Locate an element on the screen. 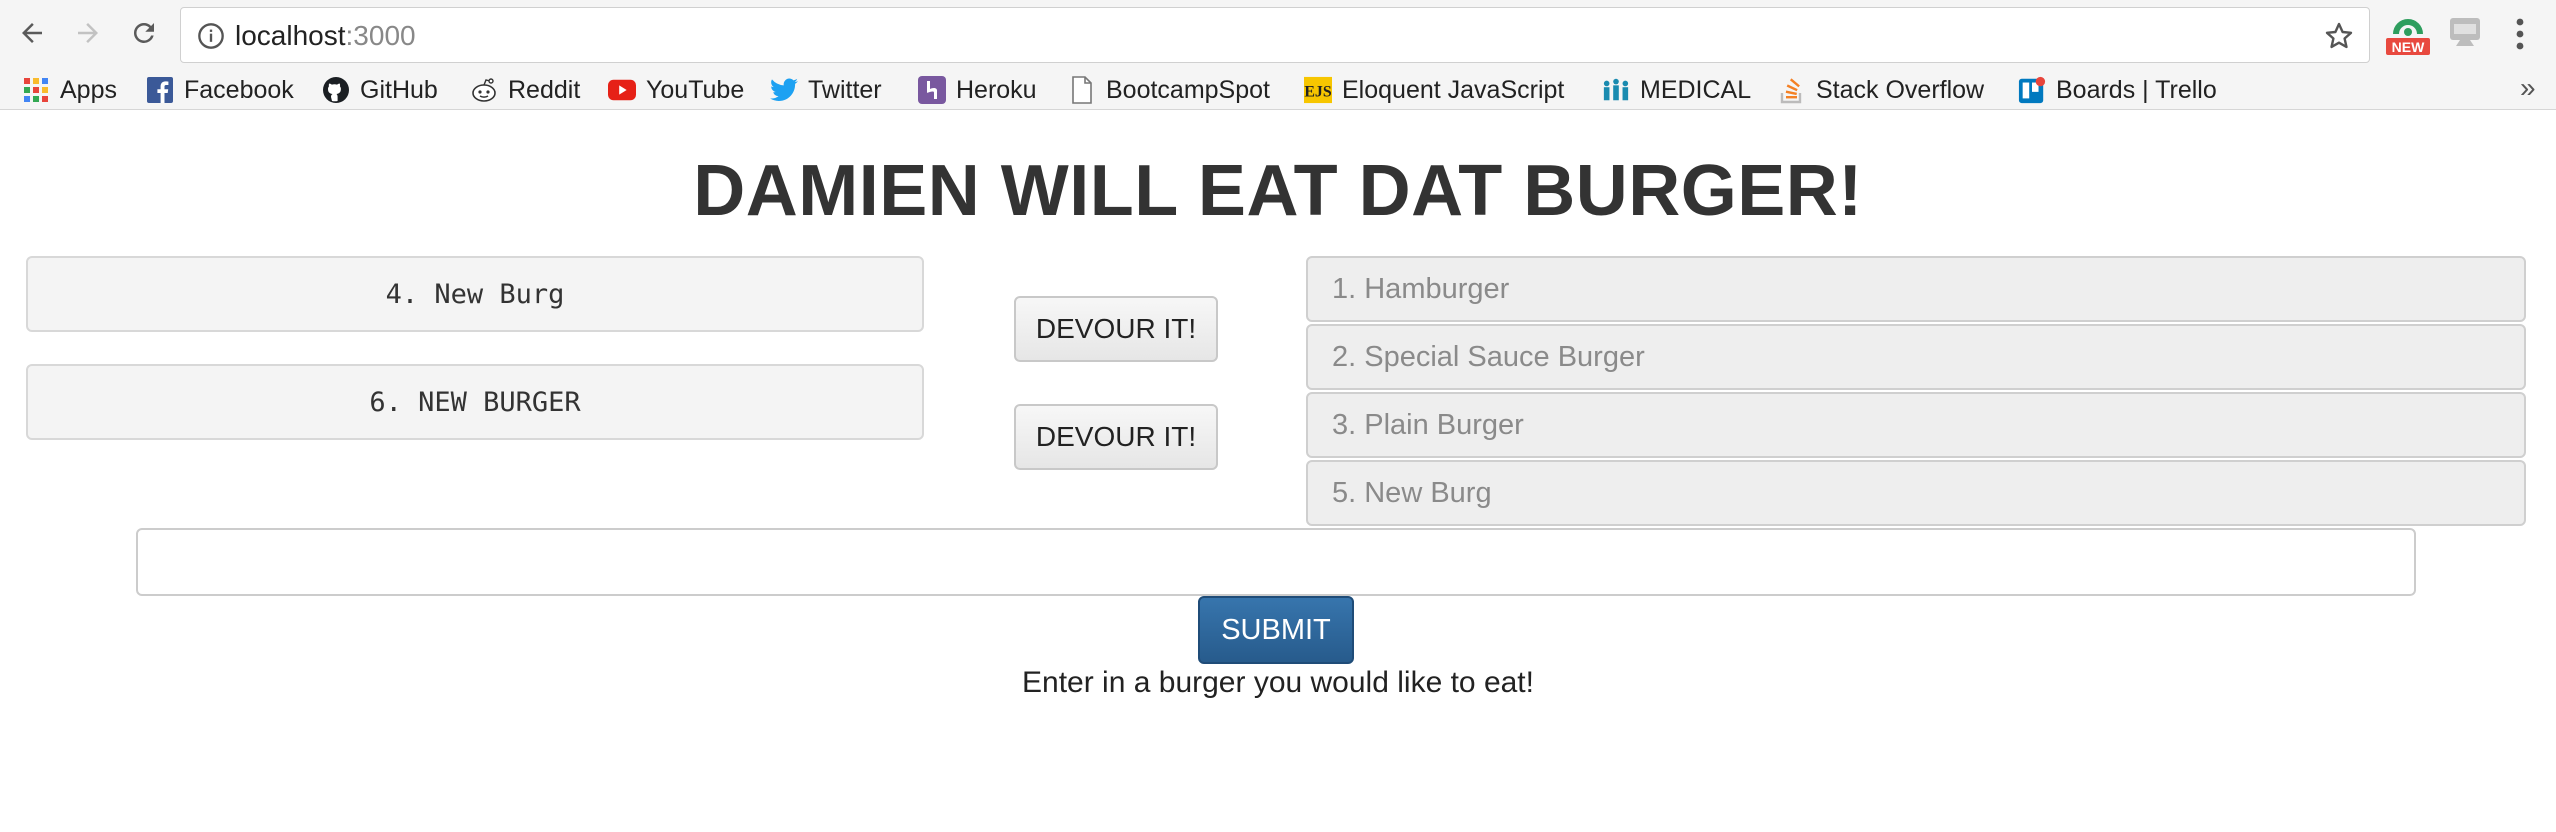  bookmark-facebook: Facebook is located at coordinates (220, 90).